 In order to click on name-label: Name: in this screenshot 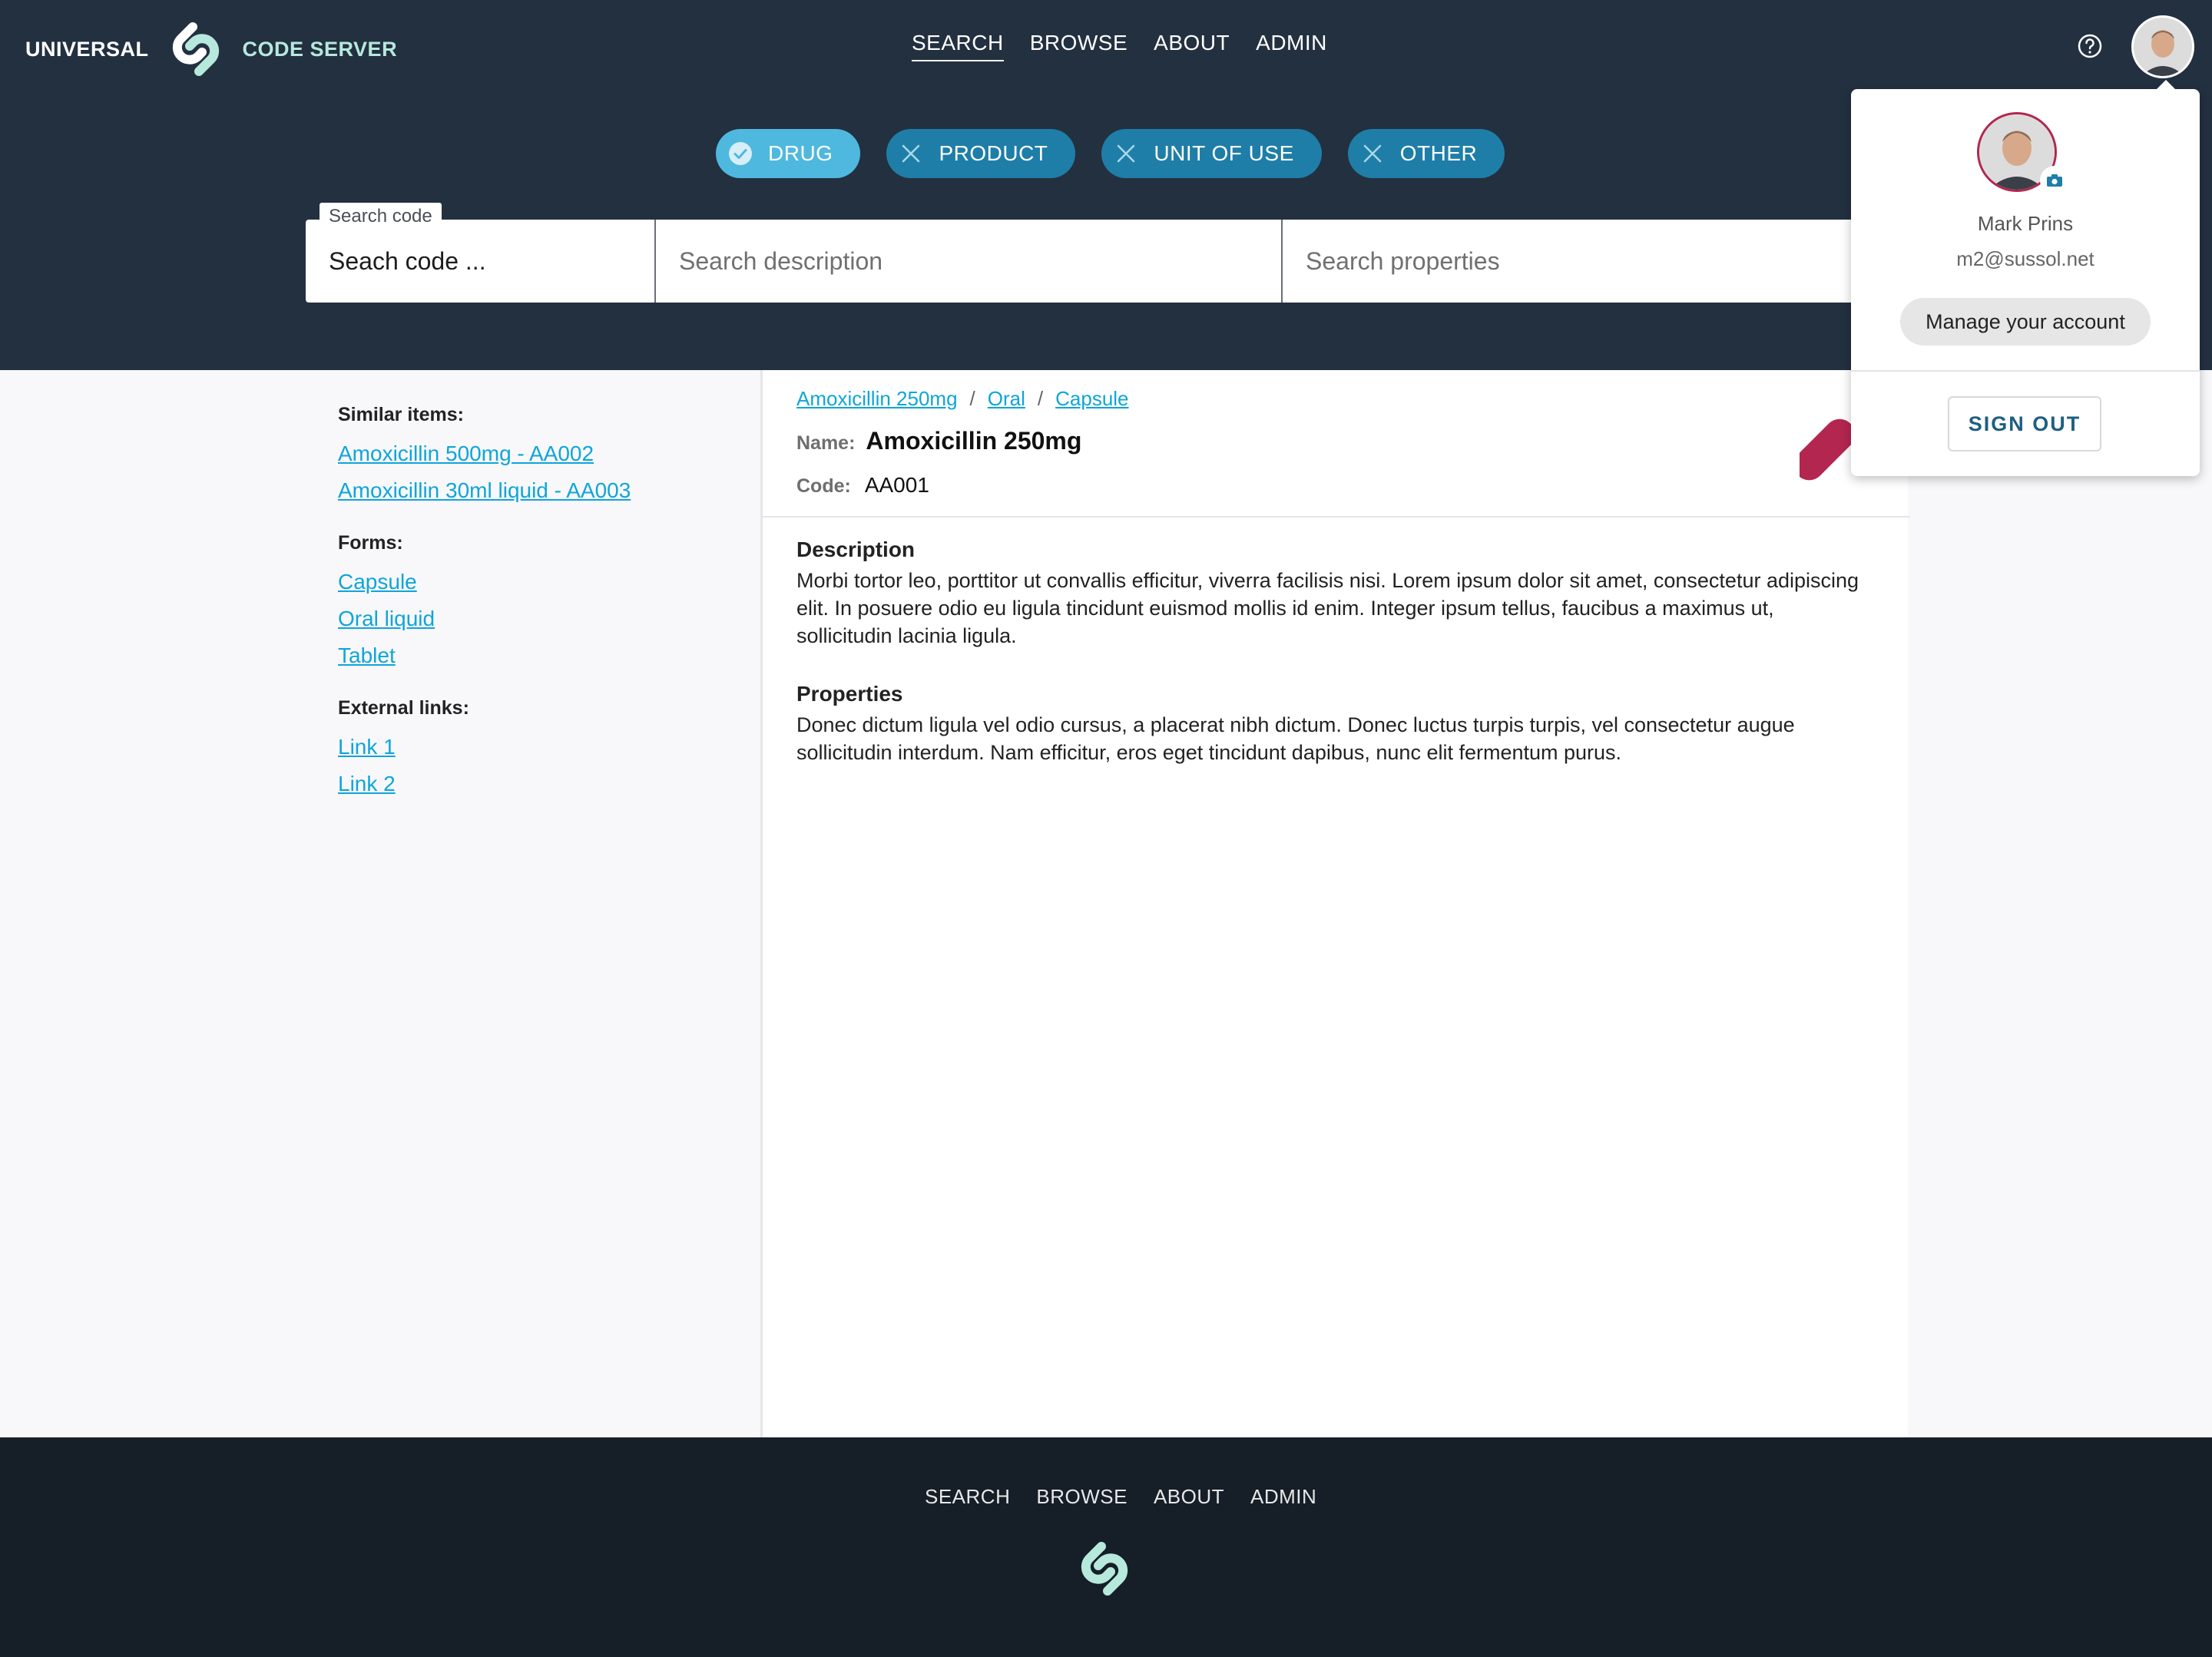, I will do `click(826, 443)`.